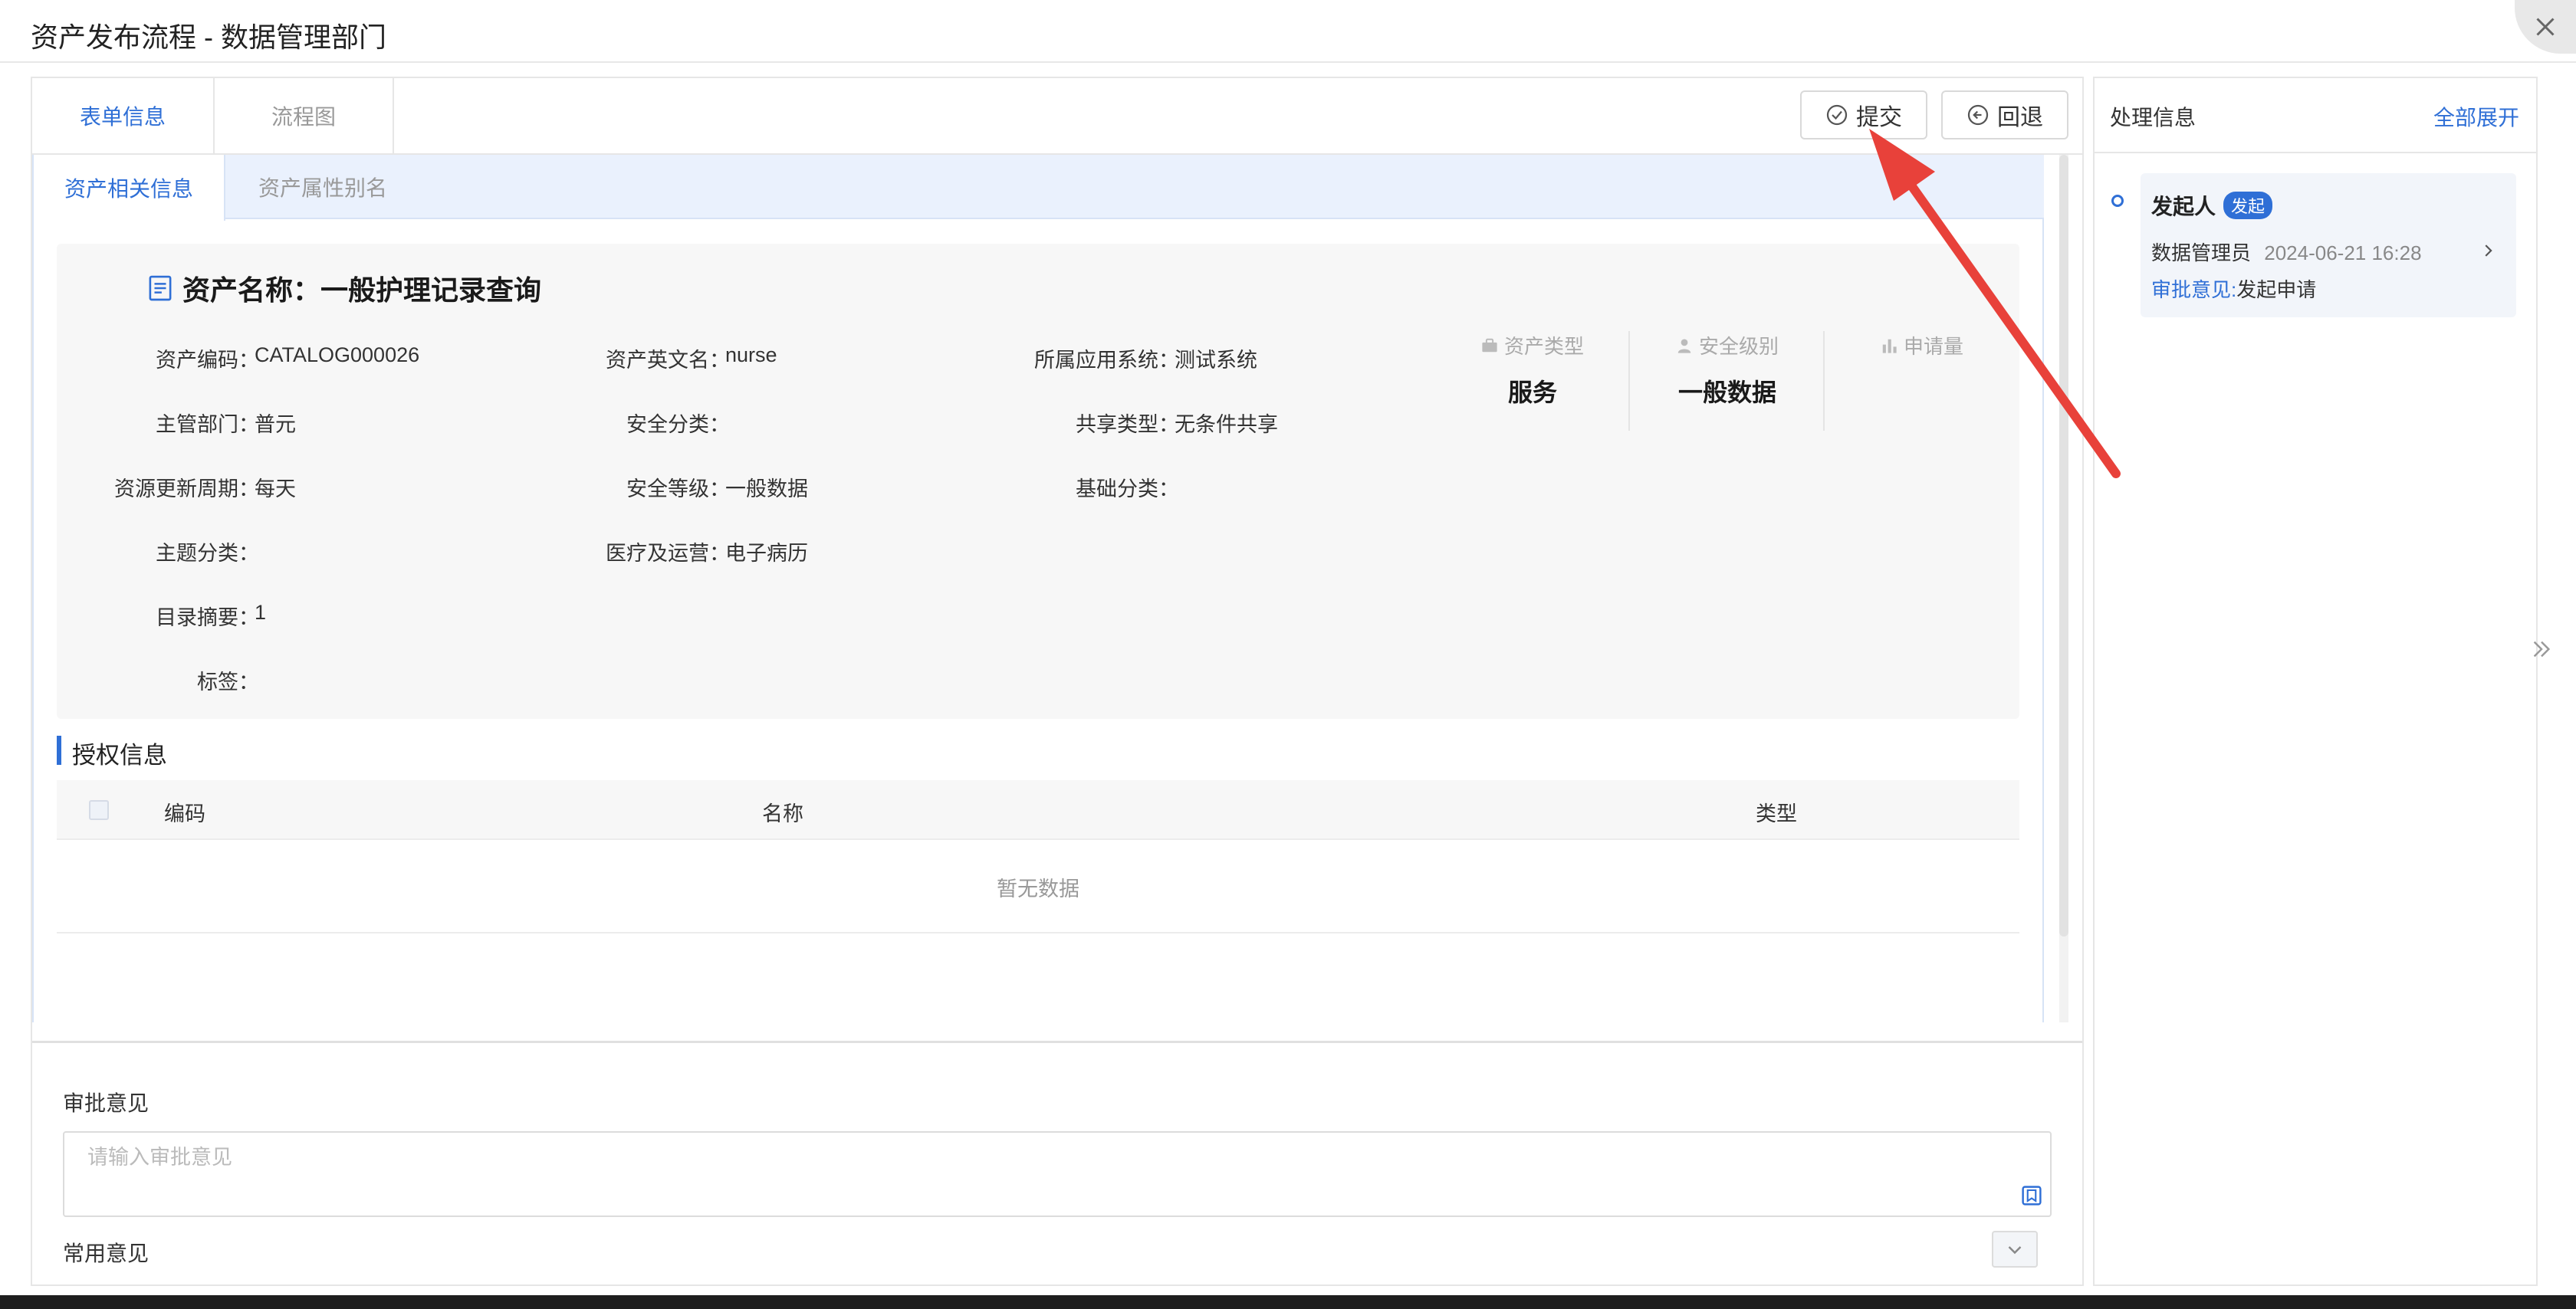 The image size is (2576, 1309). What do you see at coordinates (1922, 368) in the screenshot?
I see `stat-application-count: 申请量` at bounding box center [1922, 368].